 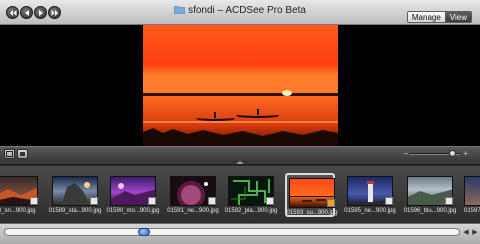 What do you see at coordinates (331, 203) in the screenshot?
I see `checkbox-checked` at bounding box center [331, 203].